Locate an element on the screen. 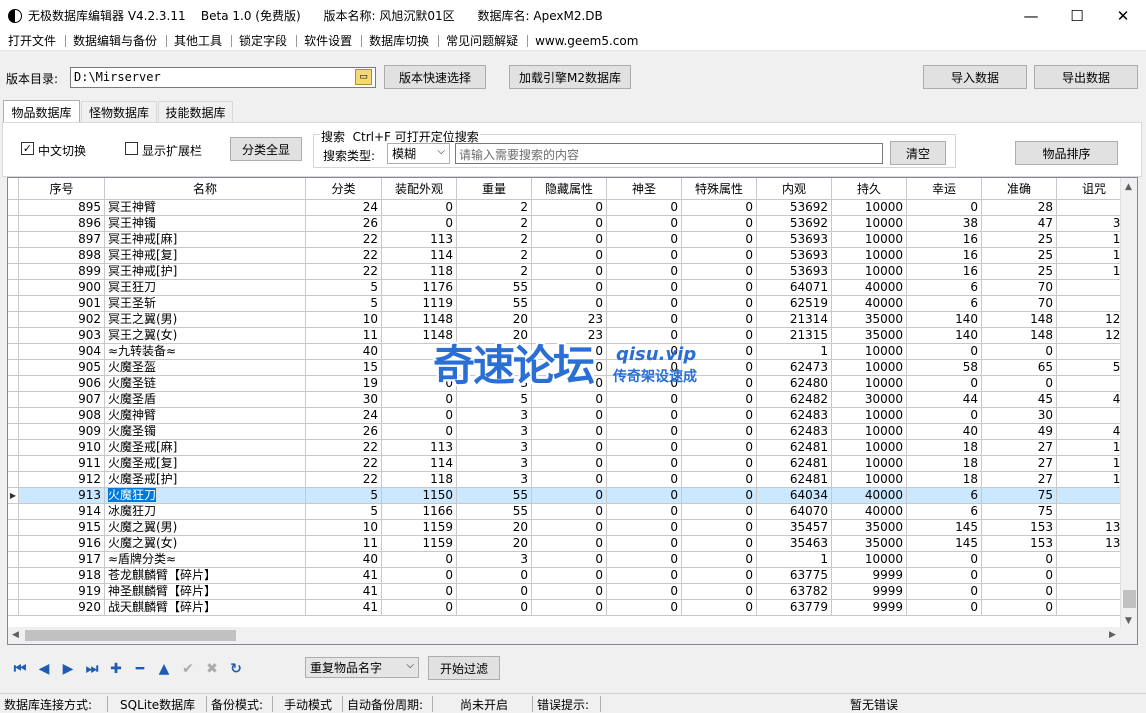 The height and width of the screenshot is (713, 1146). table-row: 914冰魔狂刀511665500064070400006750 is located at coordinates (570, 512).